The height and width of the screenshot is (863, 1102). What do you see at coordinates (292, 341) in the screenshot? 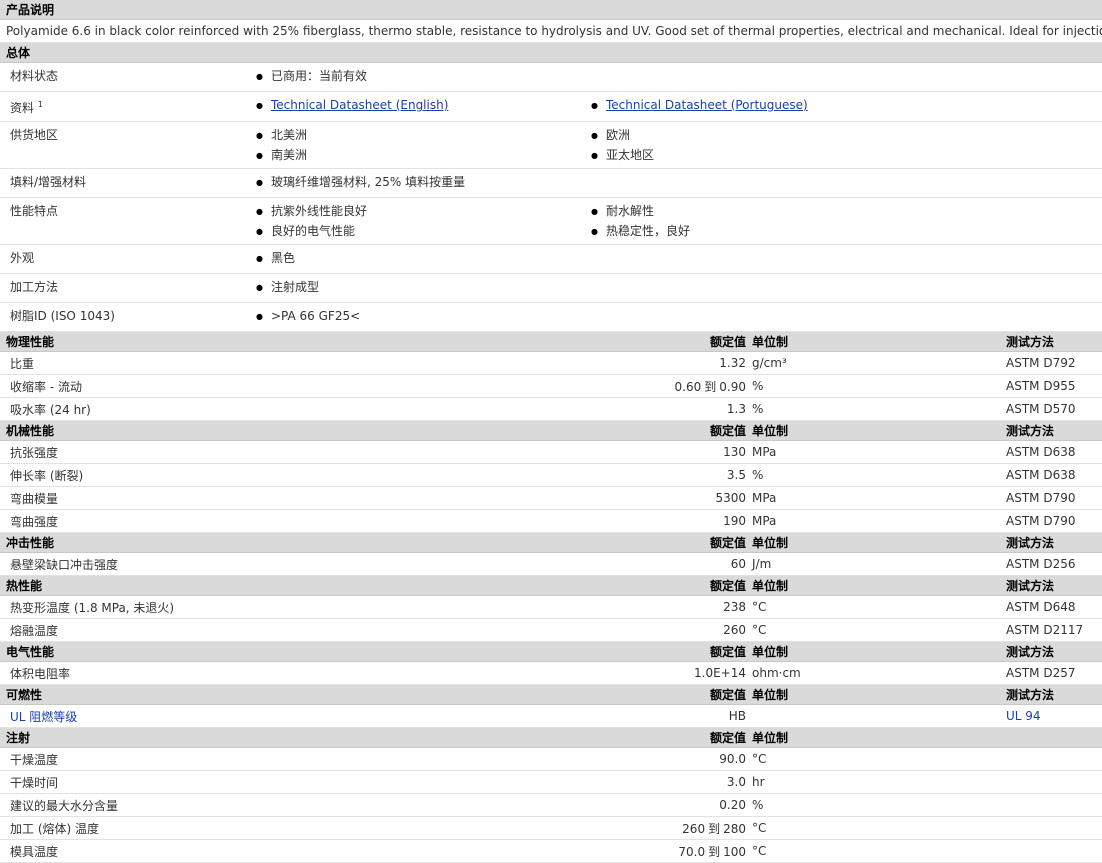
I see `section-title: 物理性能` at bounding box center [292, 341].